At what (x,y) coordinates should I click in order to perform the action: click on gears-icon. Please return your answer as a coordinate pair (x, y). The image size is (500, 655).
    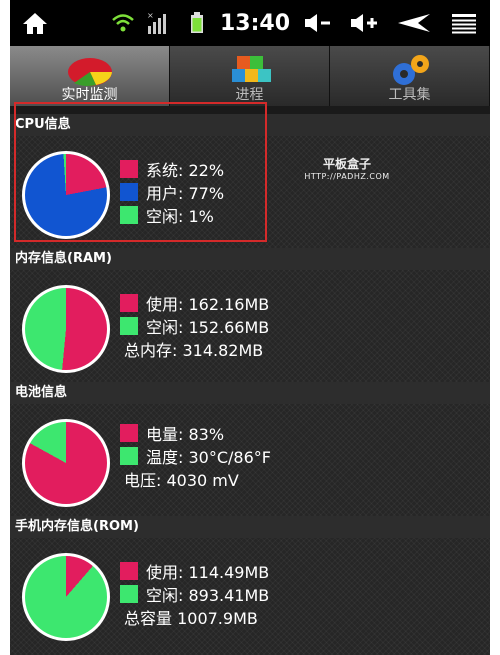
    Looking at the image, I should click on (409, 70).